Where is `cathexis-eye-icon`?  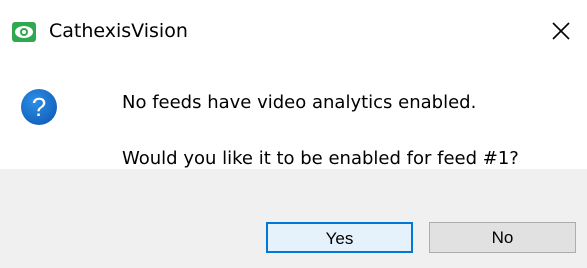
cathexis-eye-icon is located at coordinates (24, 32).